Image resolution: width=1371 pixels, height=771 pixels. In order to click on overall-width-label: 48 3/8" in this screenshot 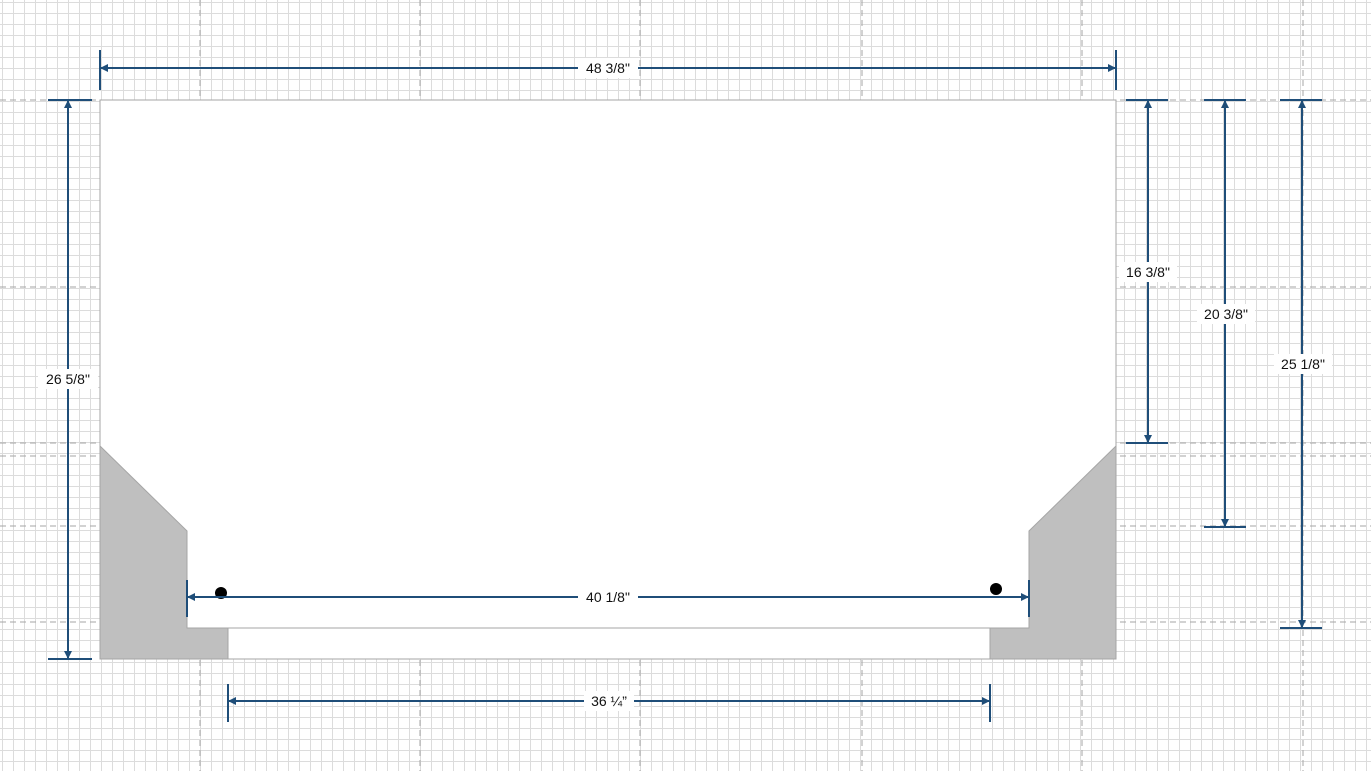, I will do `click(608, 68)`.